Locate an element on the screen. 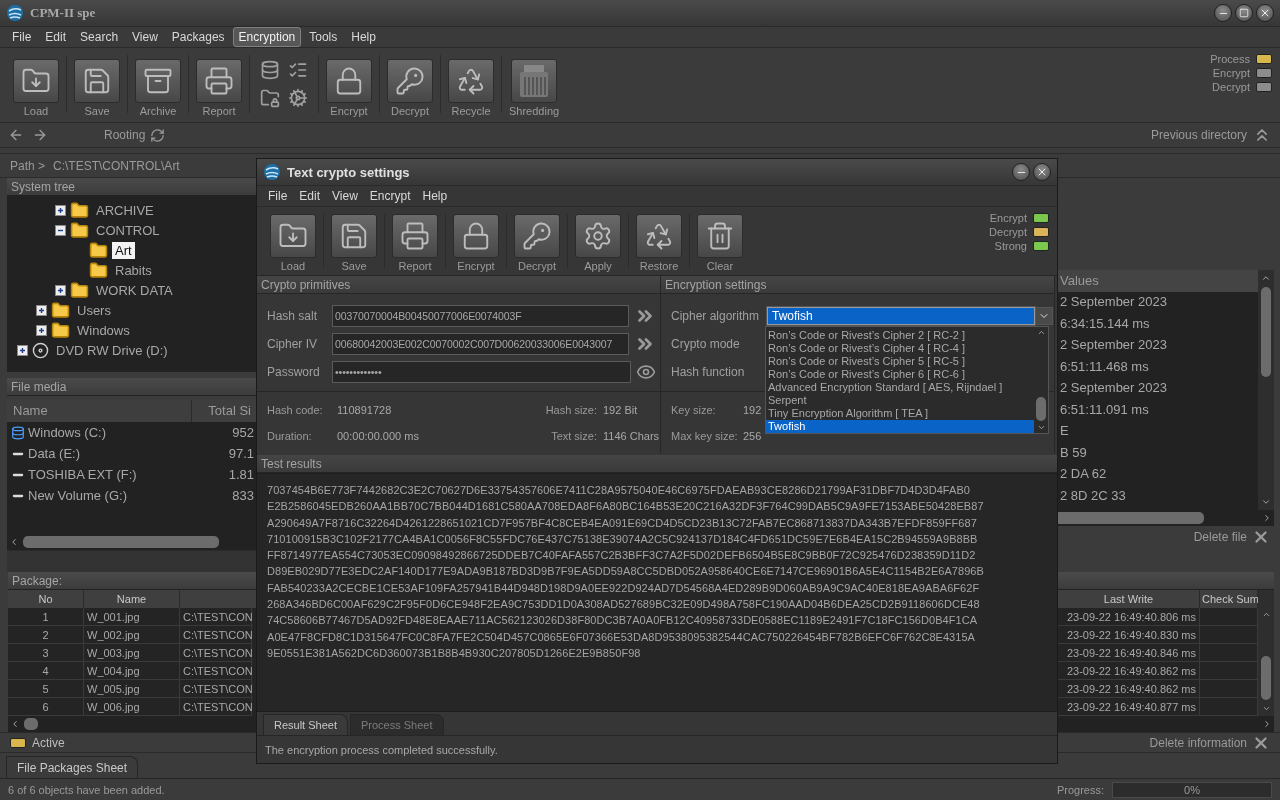 The image size is (1280, 800). gear-button is located at coordinates (298, 98).